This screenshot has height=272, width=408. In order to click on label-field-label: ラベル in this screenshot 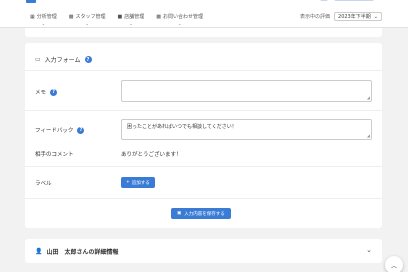, I will do `click(43, 183)`.